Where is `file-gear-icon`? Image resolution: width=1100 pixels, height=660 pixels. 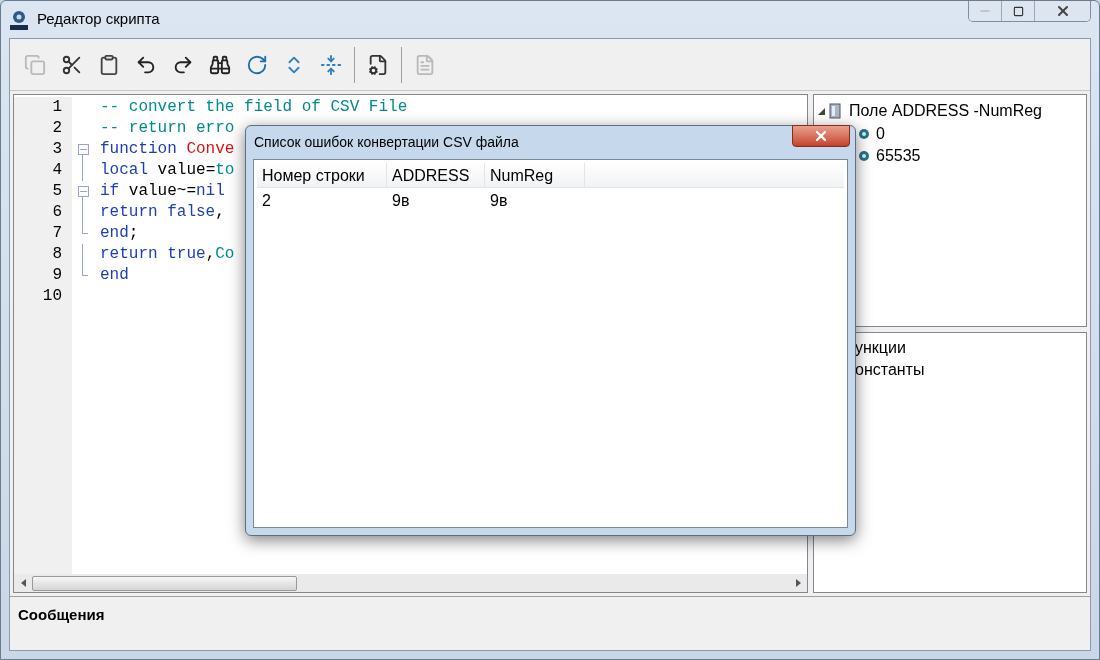 file-gear-icon is located at coordinates (378, 64).